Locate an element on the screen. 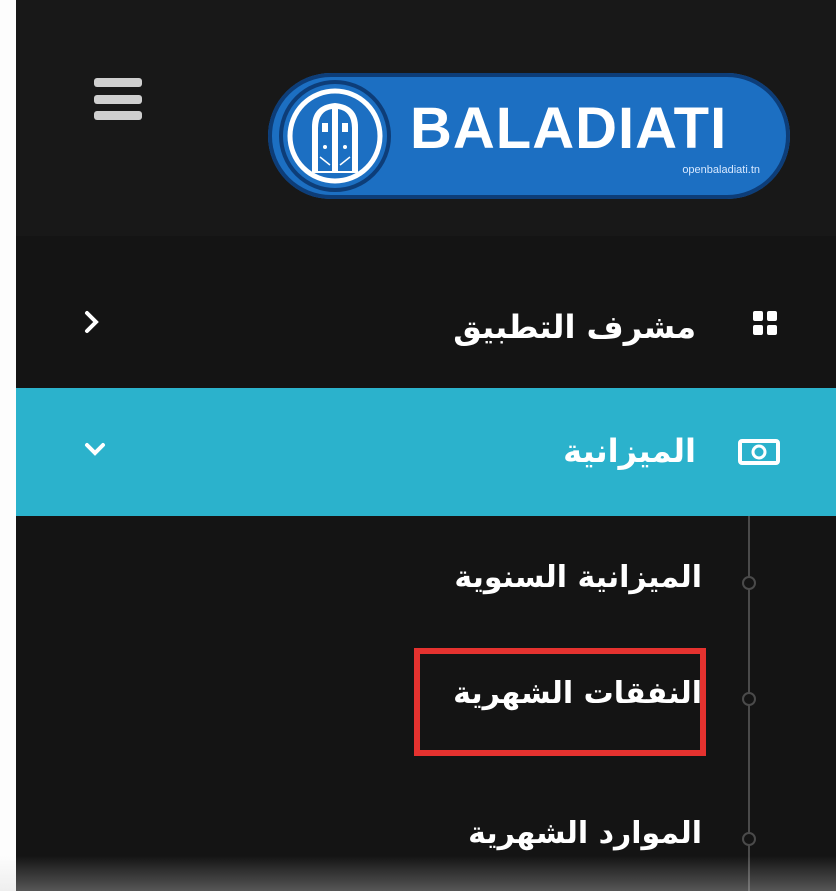  submenu-item-label: الميزانية السنوية is located at coordinates (578, 577).